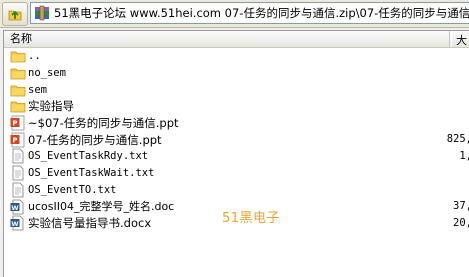 The height and width of the screenshot is (277, 469). I want to click on file-name: OS_EventTO.txt, so click(72, 189).